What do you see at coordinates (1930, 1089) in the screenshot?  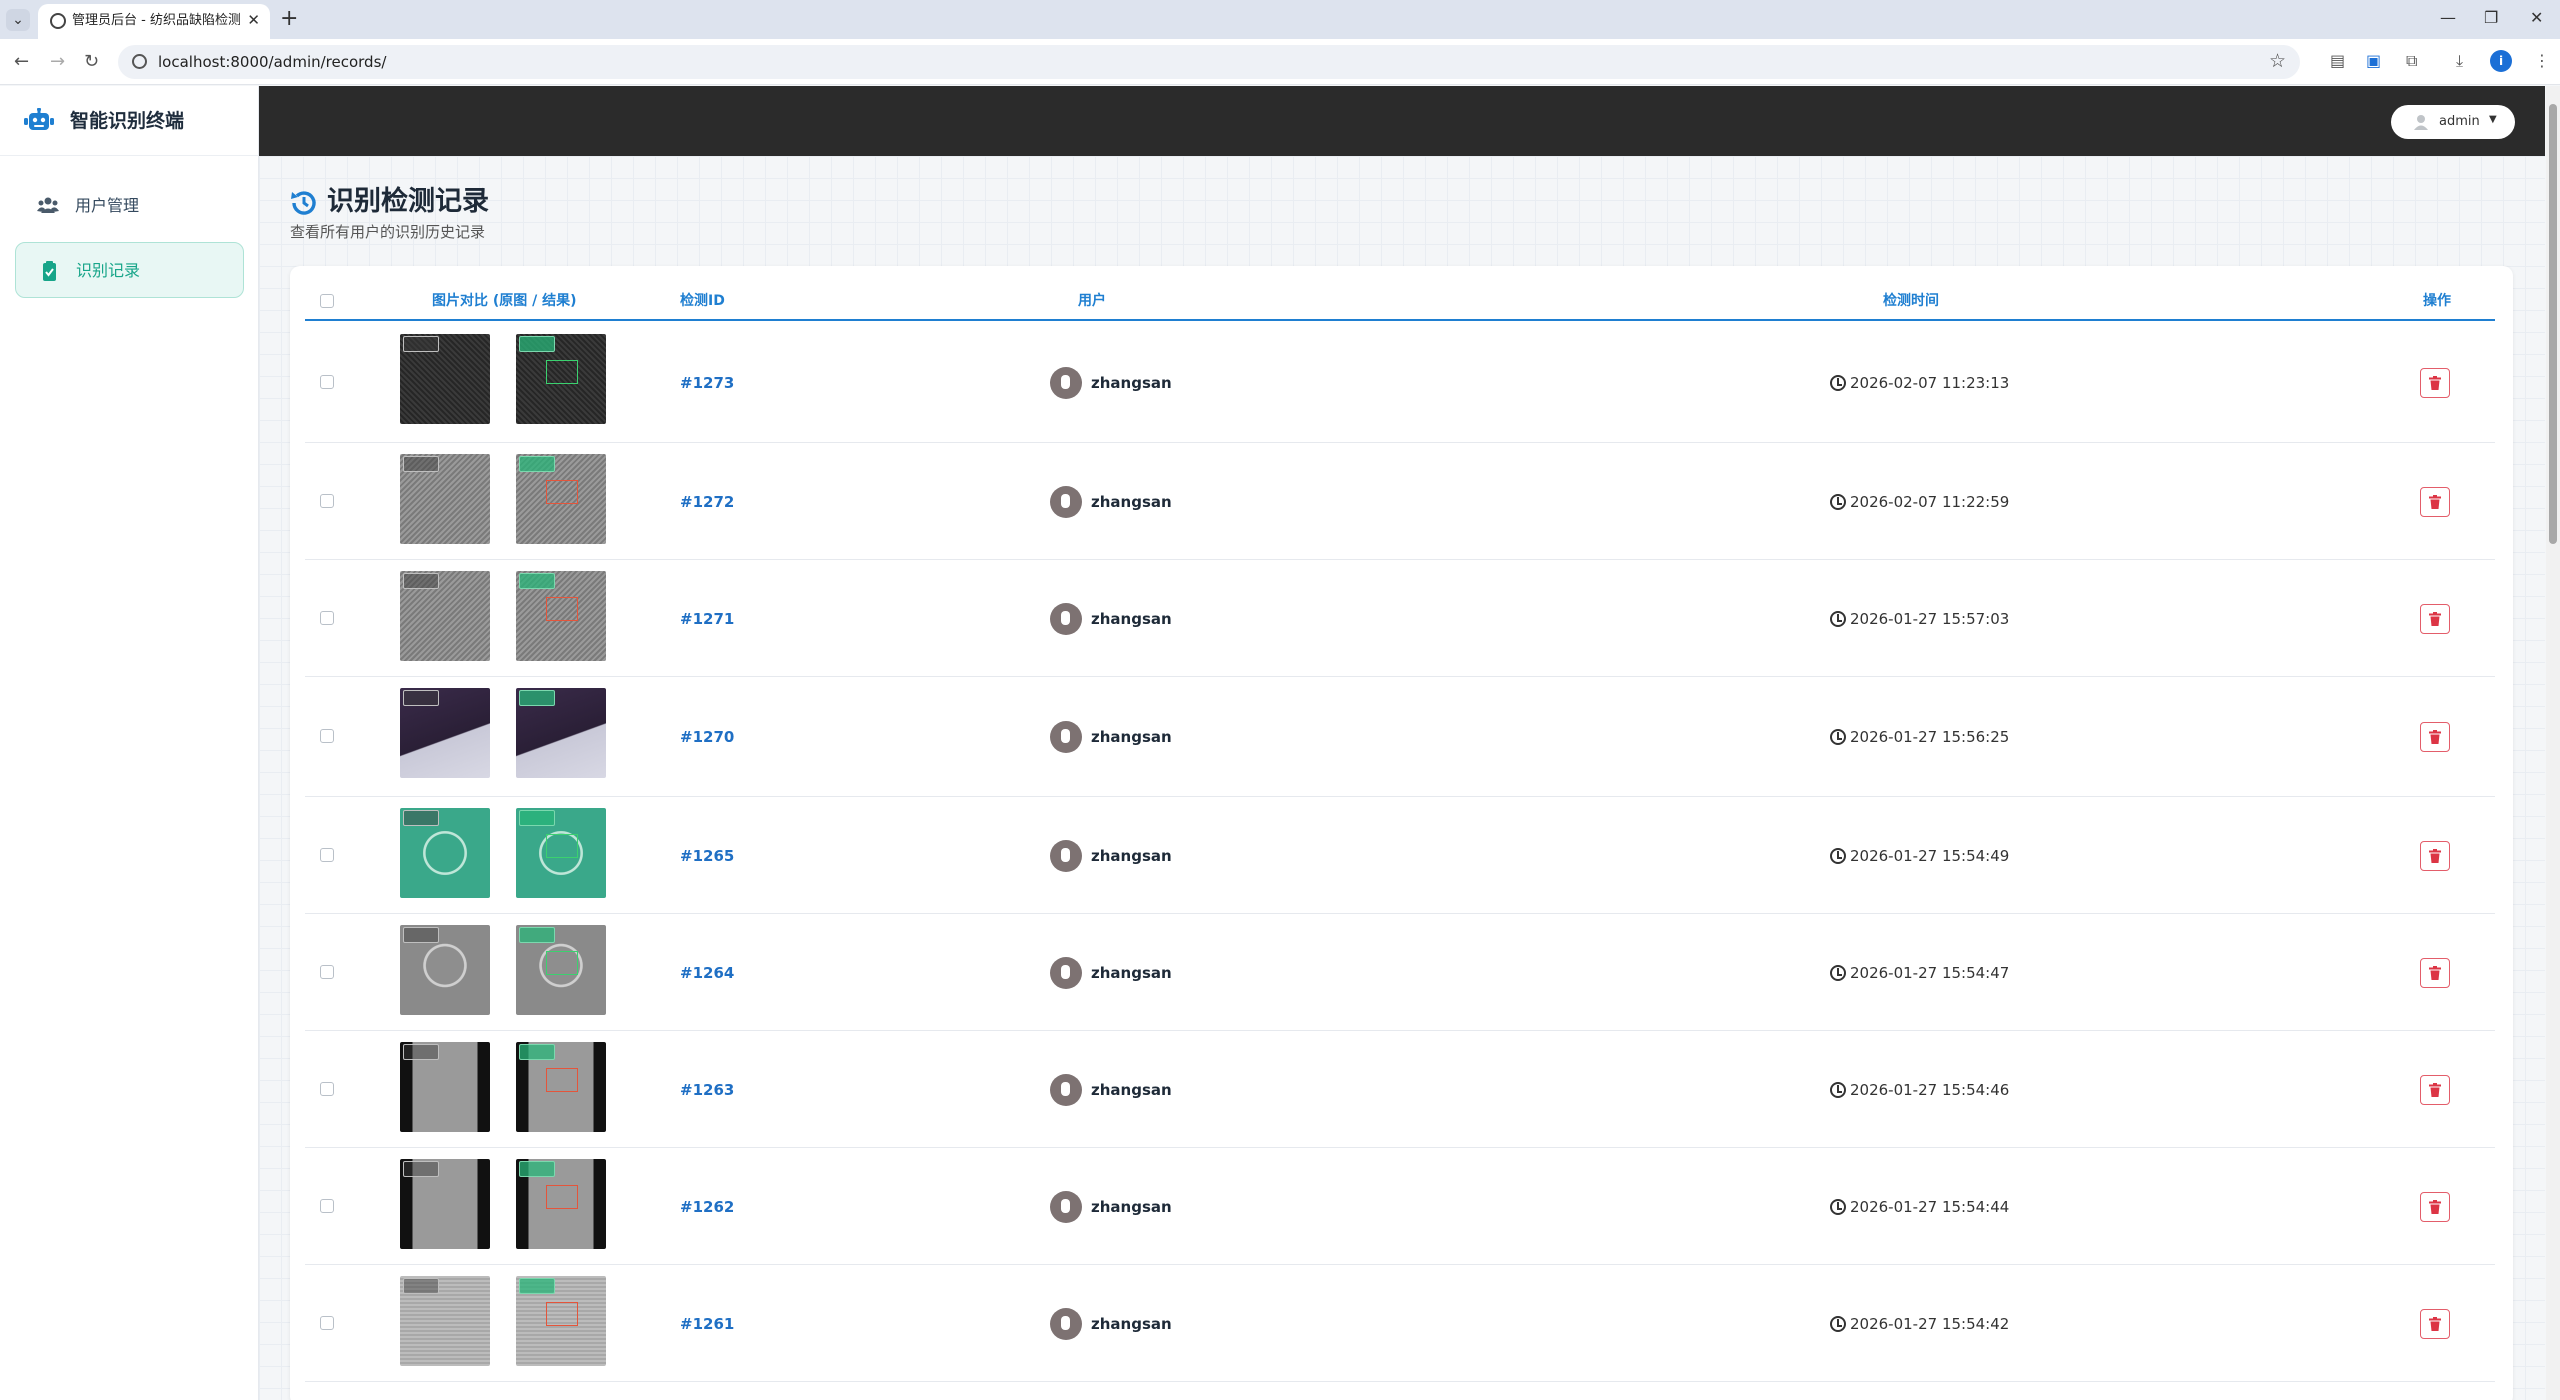 I see `record-time: 2026-01-27 15:54:46` at bounding box center [1930, 1089].